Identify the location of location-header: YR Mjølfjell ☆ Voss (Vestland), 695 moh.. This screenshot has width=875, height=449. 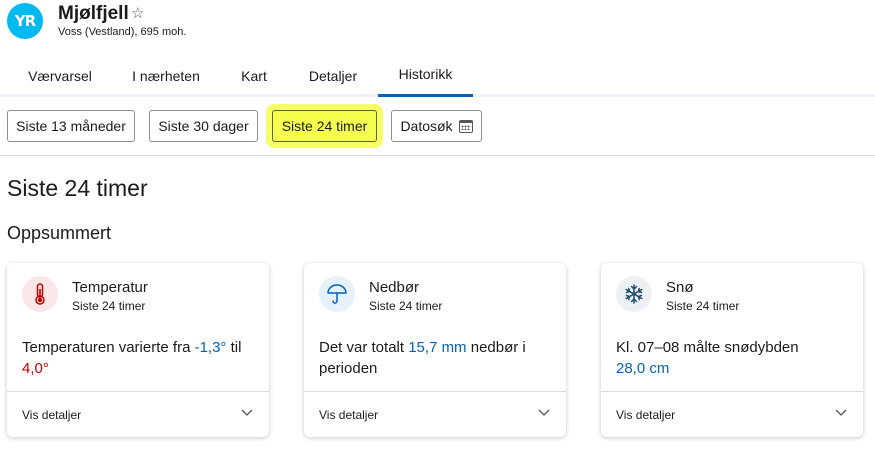
(437, 25).